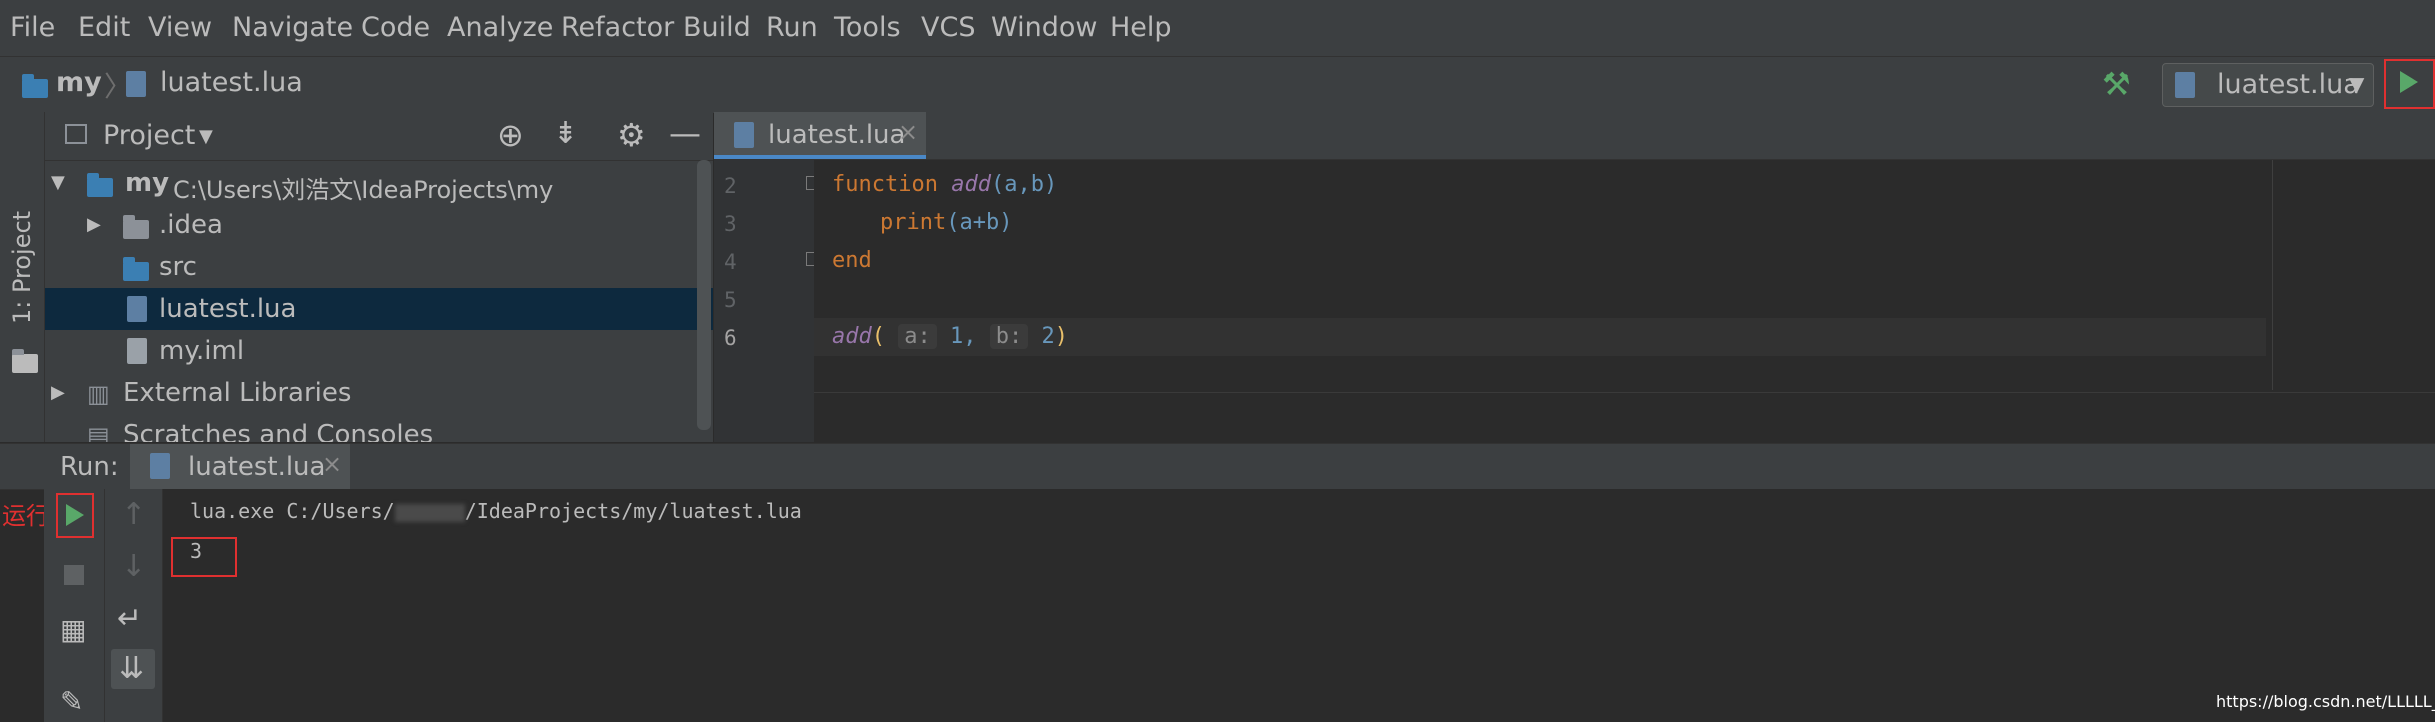  Describe the element at coordinates (792, 27) in the screenshot. I see `menu-run: Run` at that location.